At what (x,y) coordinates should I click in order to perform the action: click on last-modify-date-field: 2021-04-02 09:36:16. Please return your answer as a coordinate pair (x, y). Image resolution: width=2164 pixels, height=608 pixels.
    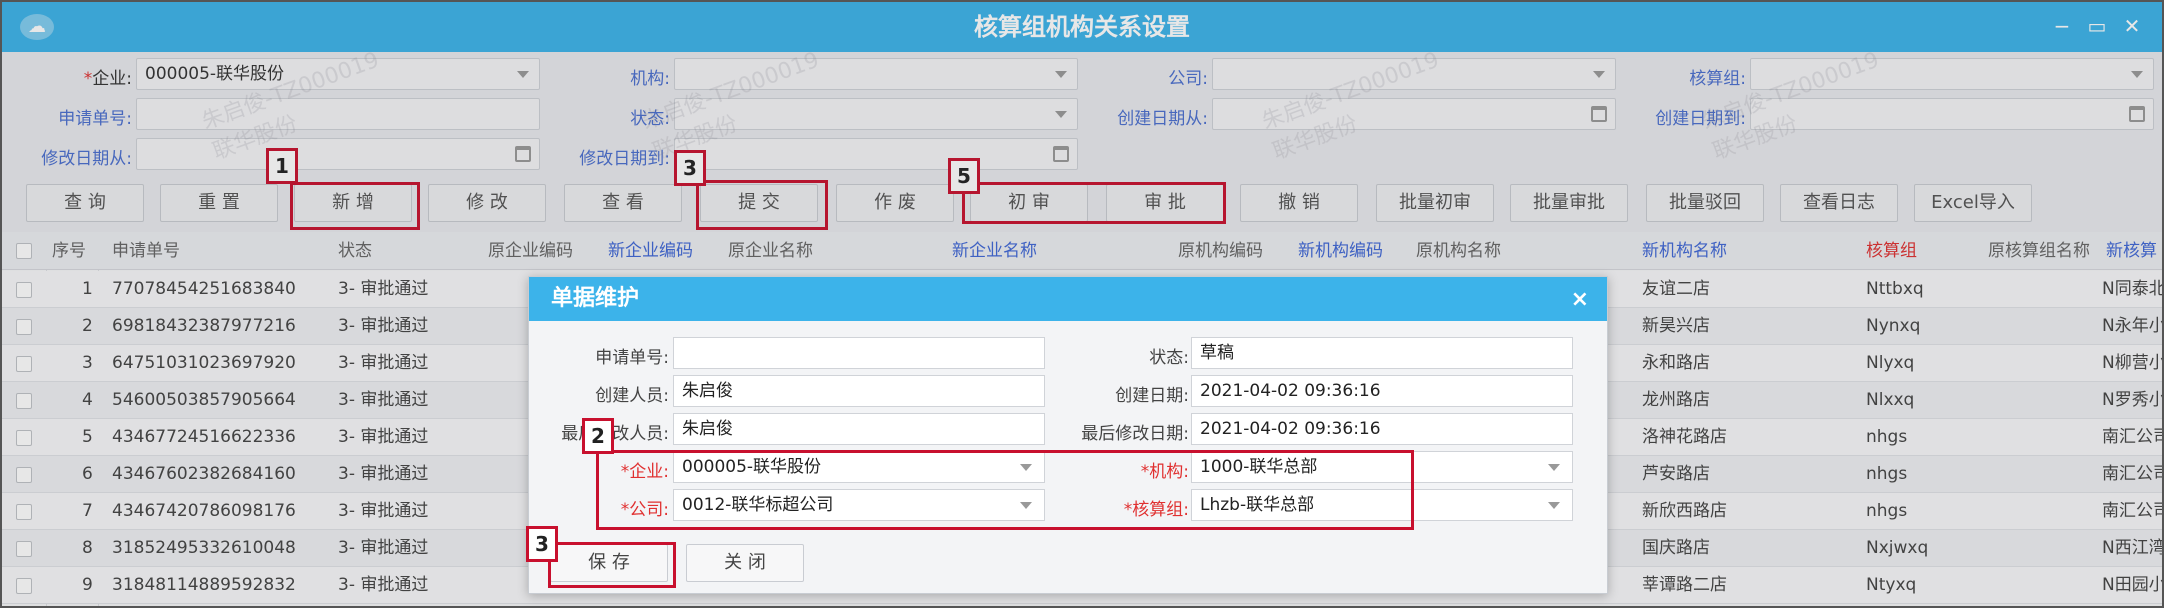
    Looking at the image, I should click on (1382, 429).